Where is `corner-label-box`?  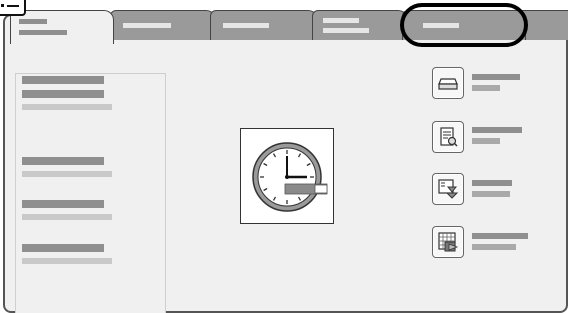
corner-label-box is located at coordinates (13, 8).